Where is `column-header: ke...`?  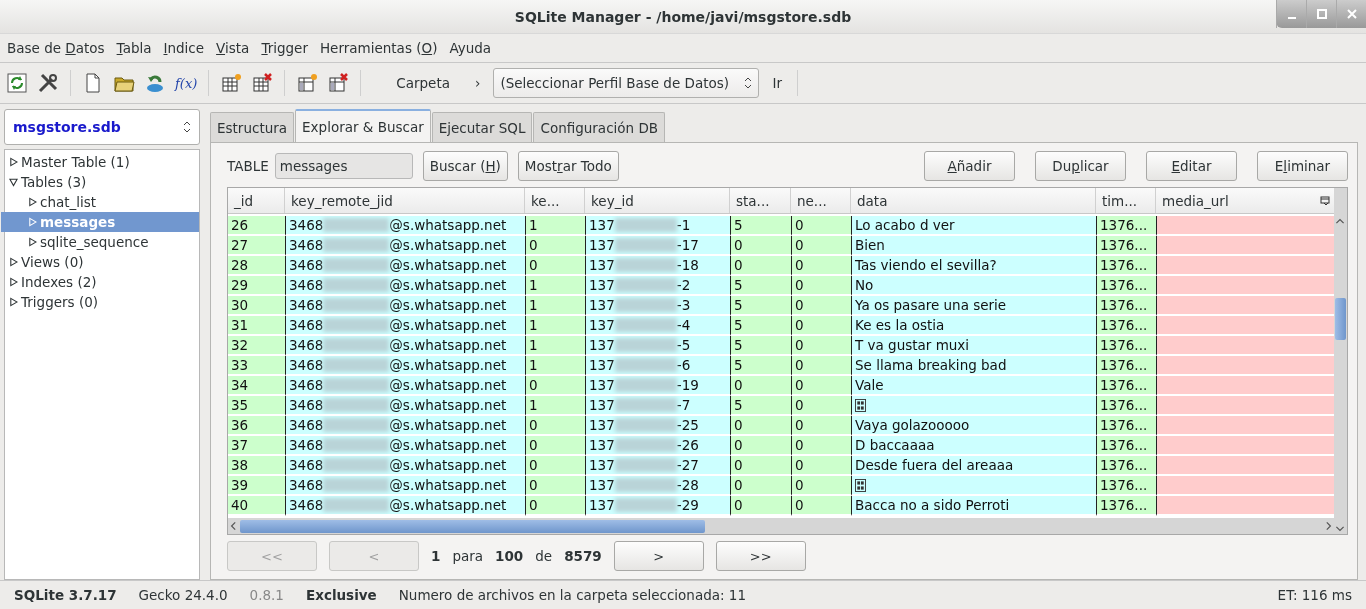 column-header: ke... is located at coordinates (555, 200).